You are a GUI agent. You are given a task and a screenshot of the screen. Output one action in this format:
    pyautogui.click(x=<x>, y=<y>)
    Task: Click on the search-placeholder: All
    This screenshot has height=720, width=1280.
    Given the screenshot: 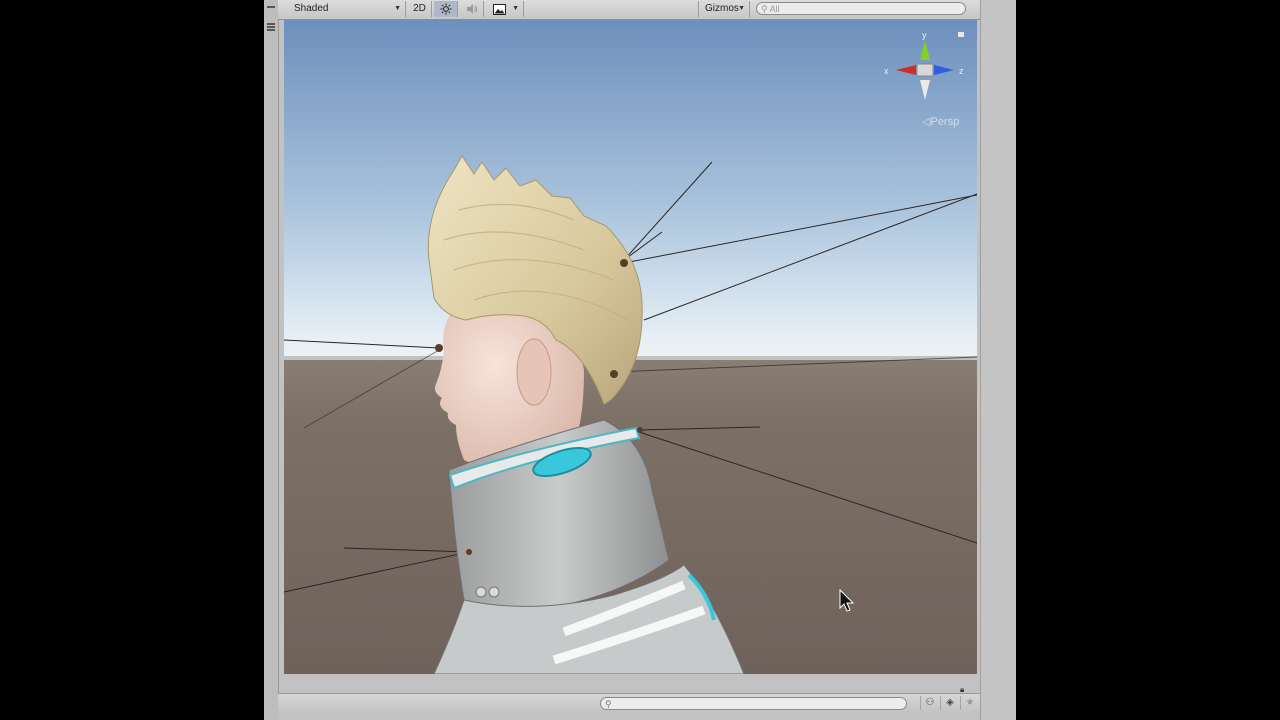 What is the action you would take?
    pyautogui.click(x=774, y=9)
    